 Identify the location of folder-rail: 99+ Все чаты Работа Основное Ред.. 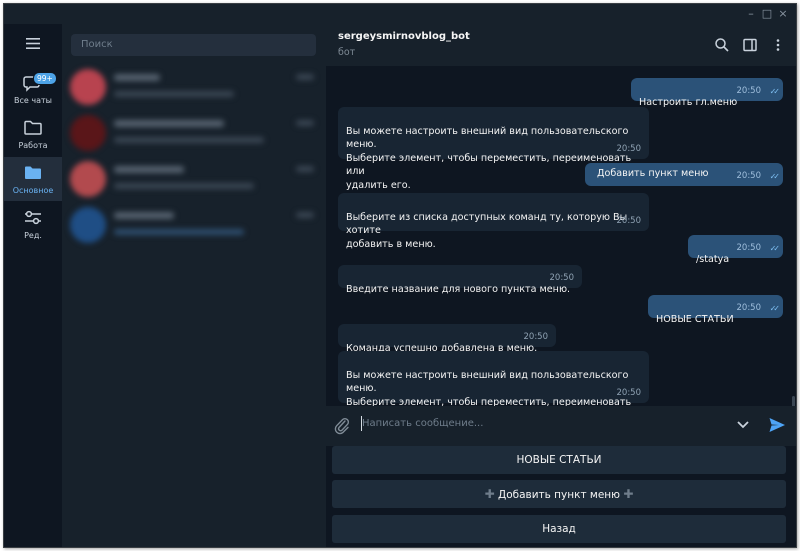
(33, 285).